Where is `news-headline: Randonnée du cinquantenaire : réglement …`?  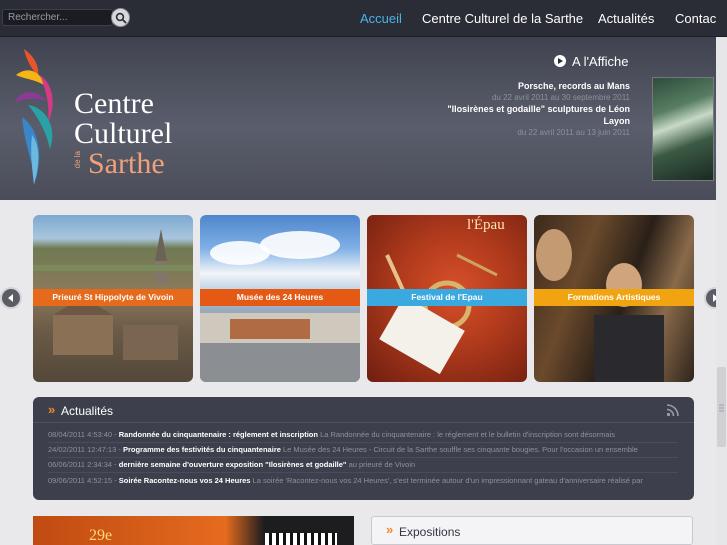 news-headline: Randonnée du cinquantenaire : réglement … is located at coordinates (218, 434).